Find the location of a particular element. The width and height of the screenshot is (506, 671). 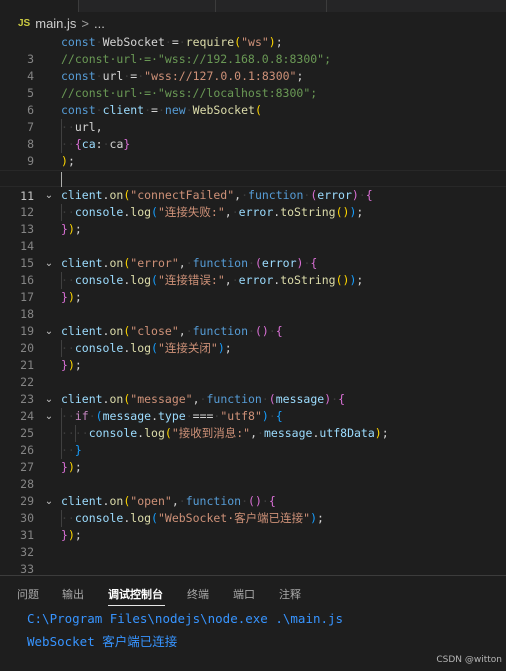

code-line: 18 }); is located at coordinates (253, 305).